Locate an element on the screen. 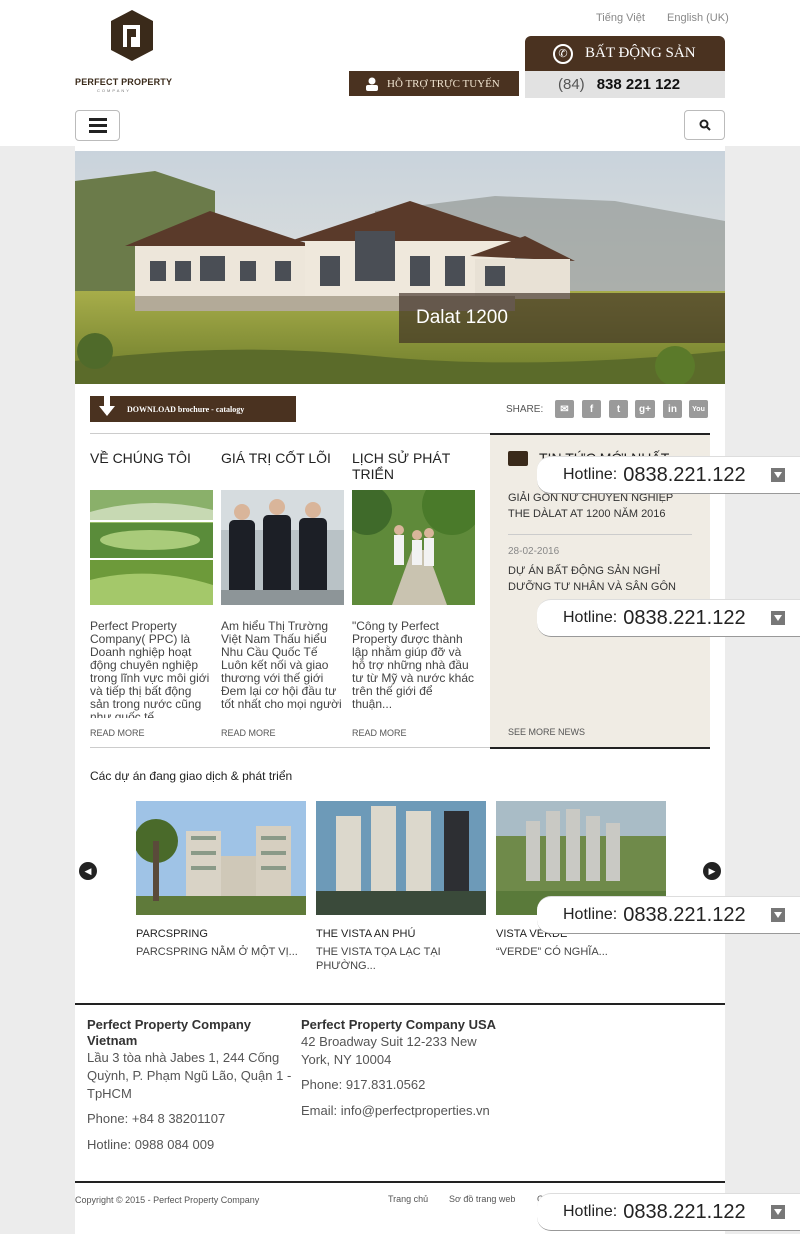 This screenshot has width=800, height=1234. download-arrow-icon is located at coordinates (107, 405).